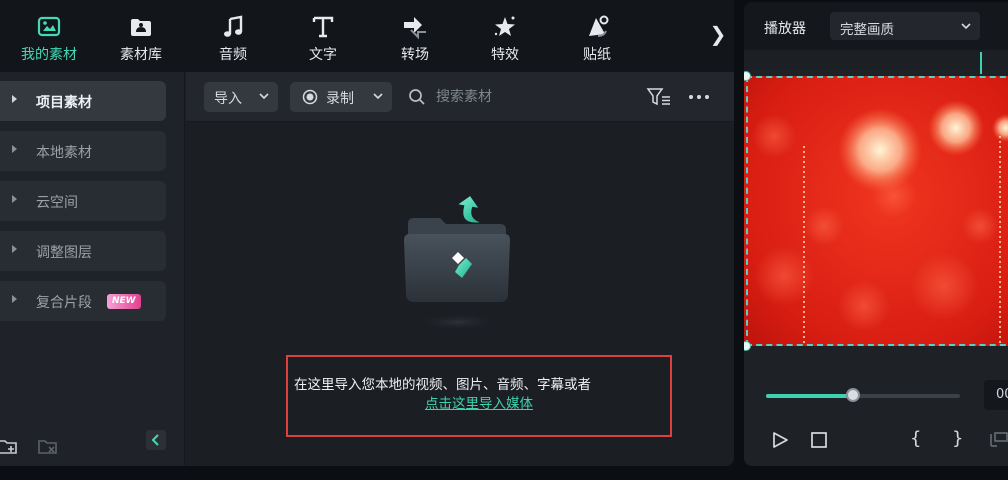 Image resolution: width=1008 pixels, height=480 pixels. What do you see at coordinates (1002, 394) in the screenshot?
I see `timecode-text: 00` at bounding box center [1002, 394].